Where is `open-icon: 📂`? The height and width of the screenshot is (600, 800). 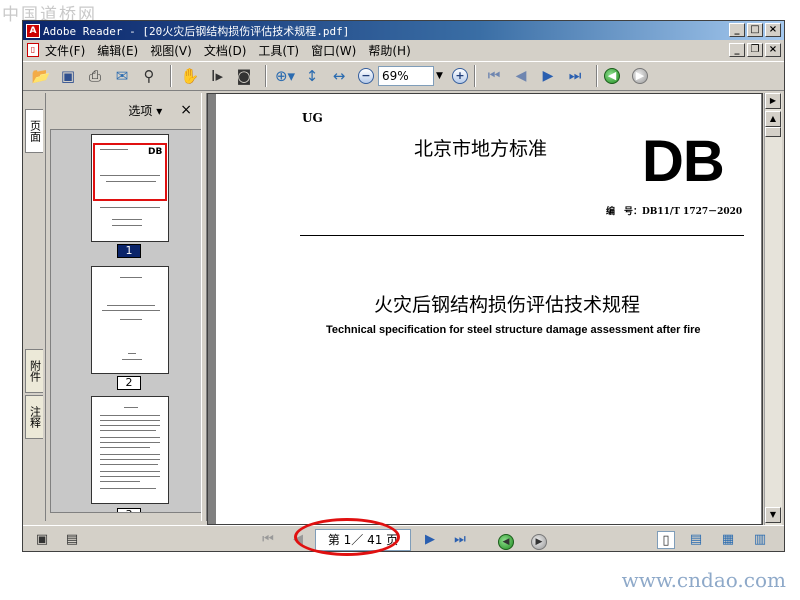
open-icon: 📂 is located at coordinates (41, 76).